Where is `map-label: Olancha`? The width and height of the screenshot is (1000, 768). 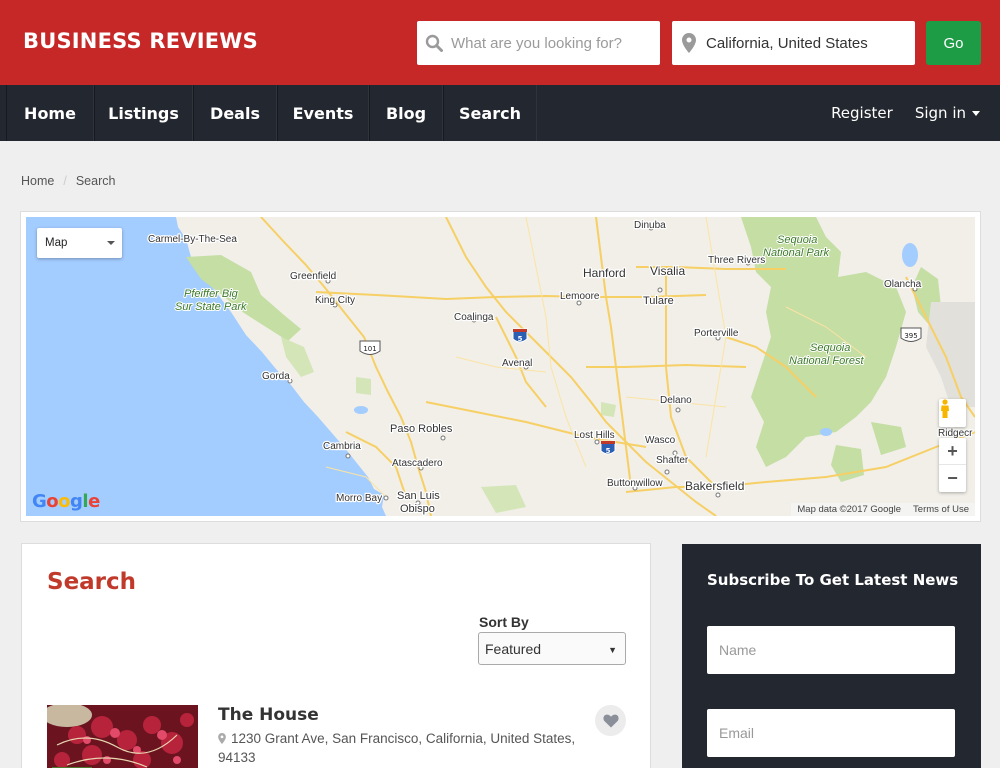 map-label: Olancha is located at coordinates (903, 284).